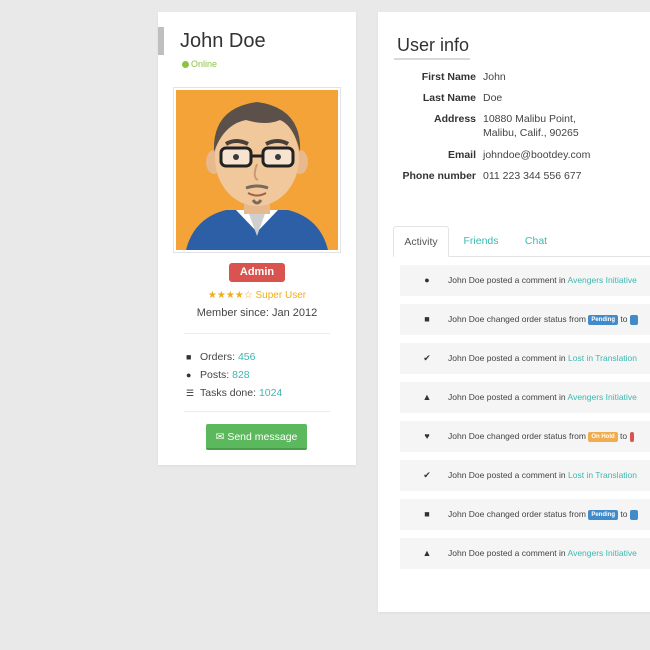 The width and height of the screenshot is (650, 650). What do you see at coordinates (241, 375) in the screenshot?
I see `stat-value: 828` at bounding box center [241, 375].